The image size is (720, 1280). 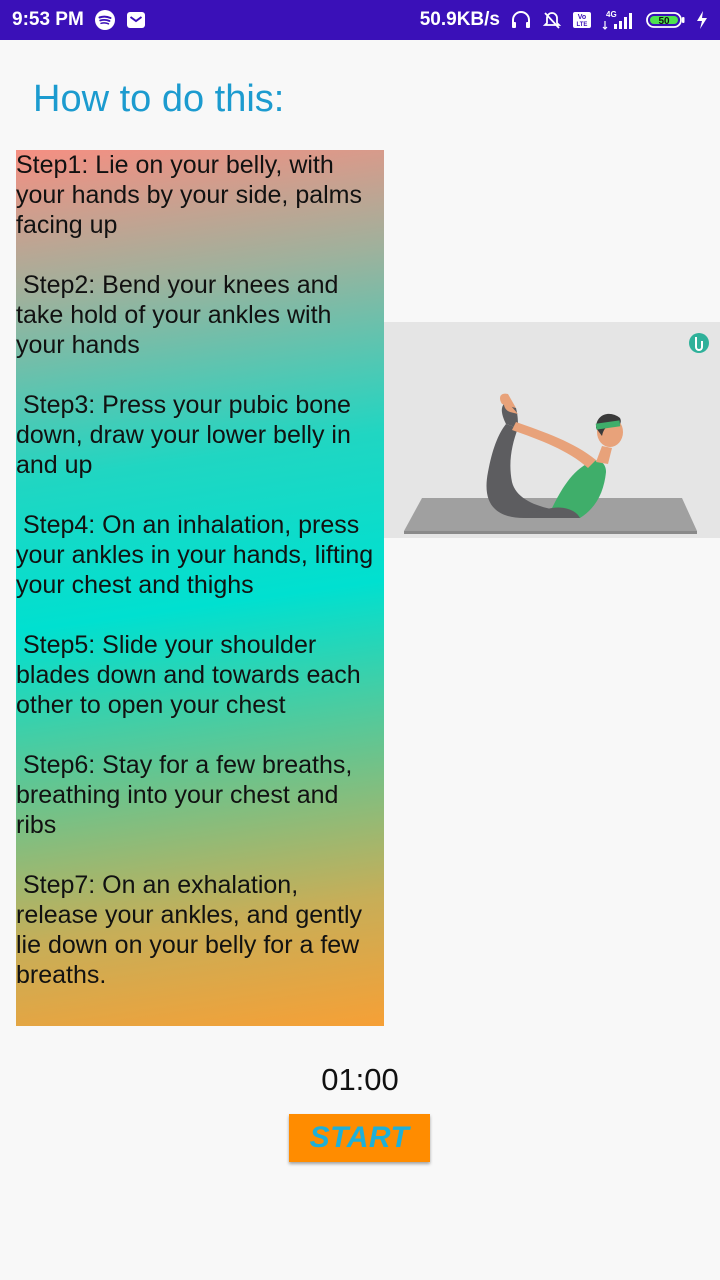 I want to click on volte-icon: Vo LTE, so click(x=582, y=20).